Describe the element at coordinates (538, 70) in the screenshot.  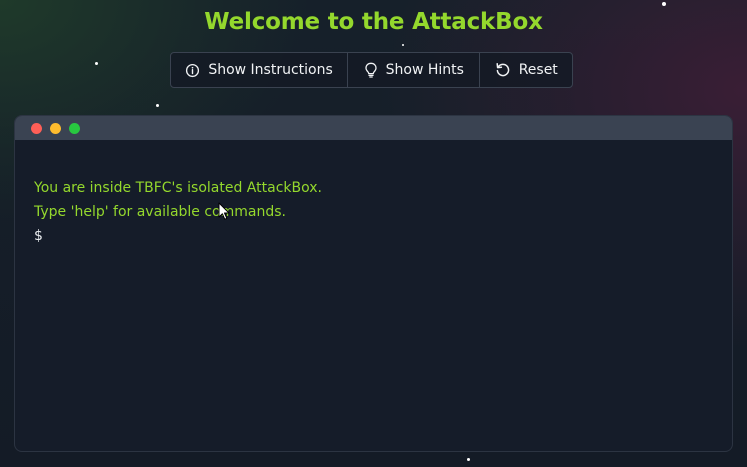
I see `reset-label: Reset` at that location.